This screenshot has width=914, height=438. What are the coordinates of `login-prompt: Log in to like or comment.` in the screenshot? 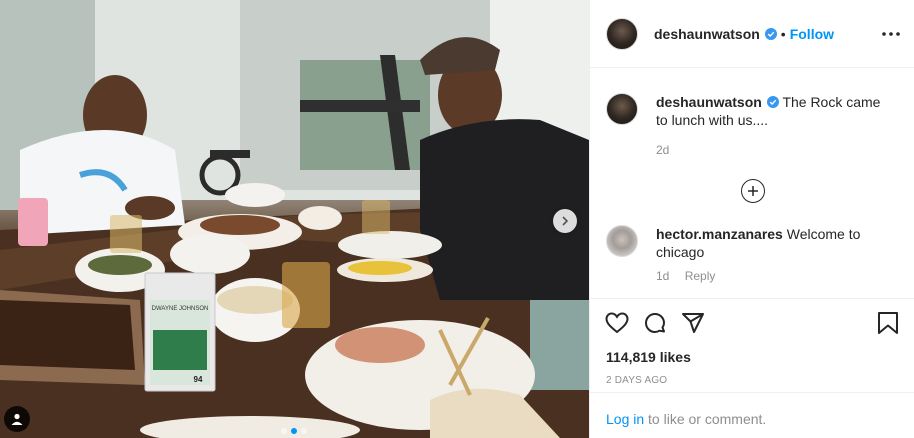 It's located at (752, 415).